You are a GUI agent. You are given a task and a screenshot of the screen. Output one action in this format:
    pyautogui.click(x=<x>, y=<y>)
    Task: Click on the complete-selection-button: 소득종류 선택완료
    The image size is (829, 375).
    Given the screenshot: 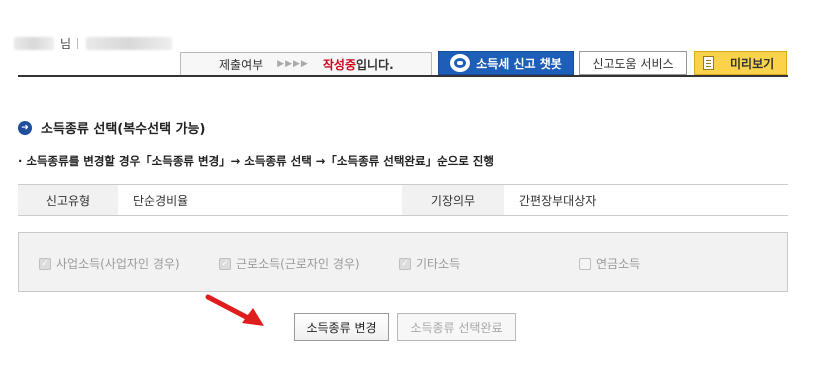 What is the action you would take?
    pyautogui.click(x=456, y=327)
    